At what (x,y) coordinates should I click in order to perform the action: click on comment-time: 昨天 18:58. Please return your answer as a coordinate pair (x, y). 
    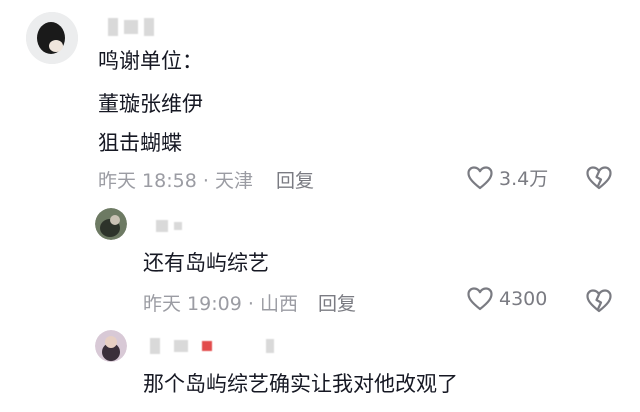
    Looking at the image, I should click on (147, 181).